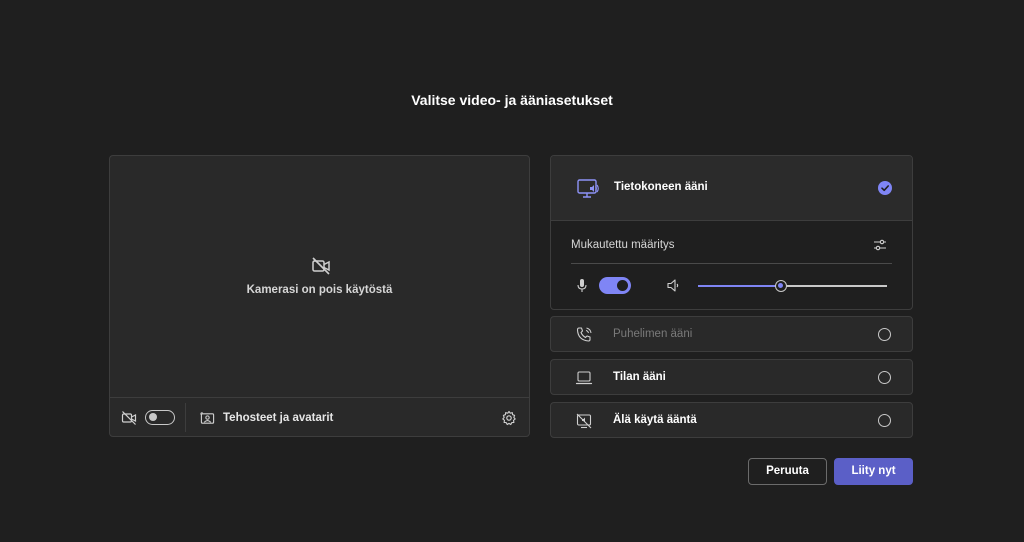 Image resolution: width=1024 pixels, height=542 pixels. Describe the element at coordinates (584, 378) in the screenshot. I see `room-audio-icon` at that location.